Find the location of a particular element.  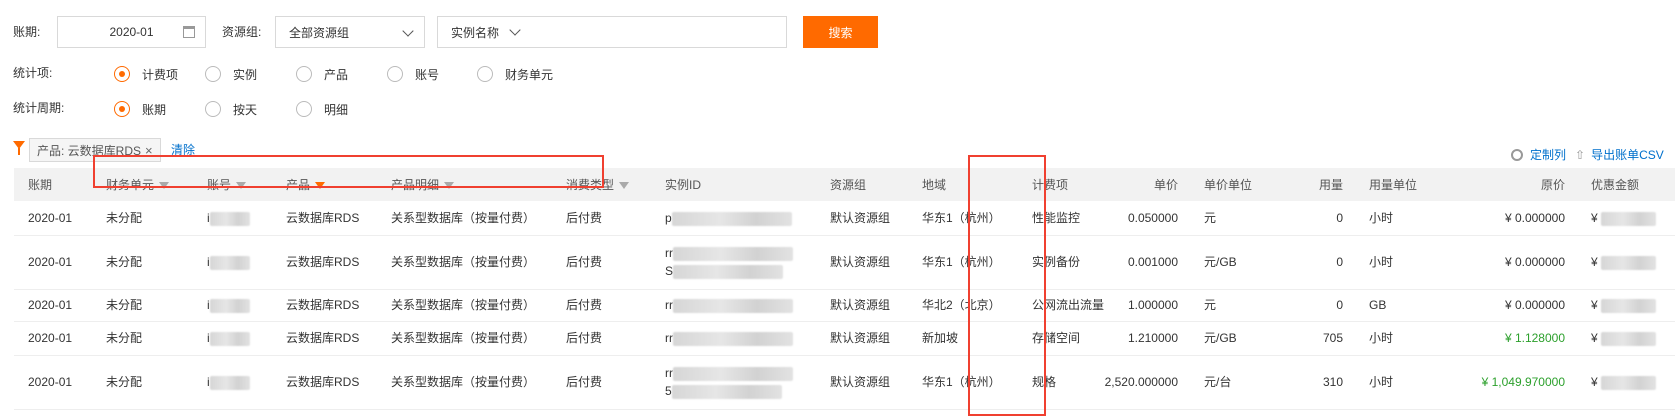

radio-stat-product: 产品 is located at coordinates (341, 74).